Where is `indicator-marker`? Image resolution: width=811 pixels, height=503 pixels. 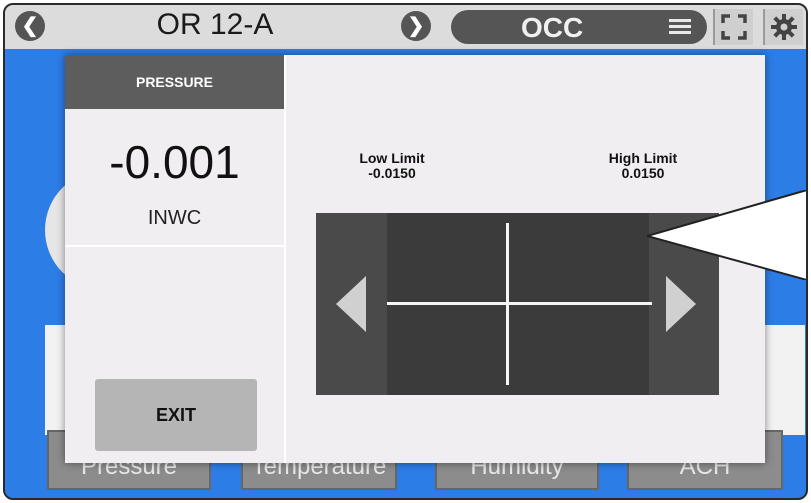
indicator-marker is located at coordinates (507, 304).